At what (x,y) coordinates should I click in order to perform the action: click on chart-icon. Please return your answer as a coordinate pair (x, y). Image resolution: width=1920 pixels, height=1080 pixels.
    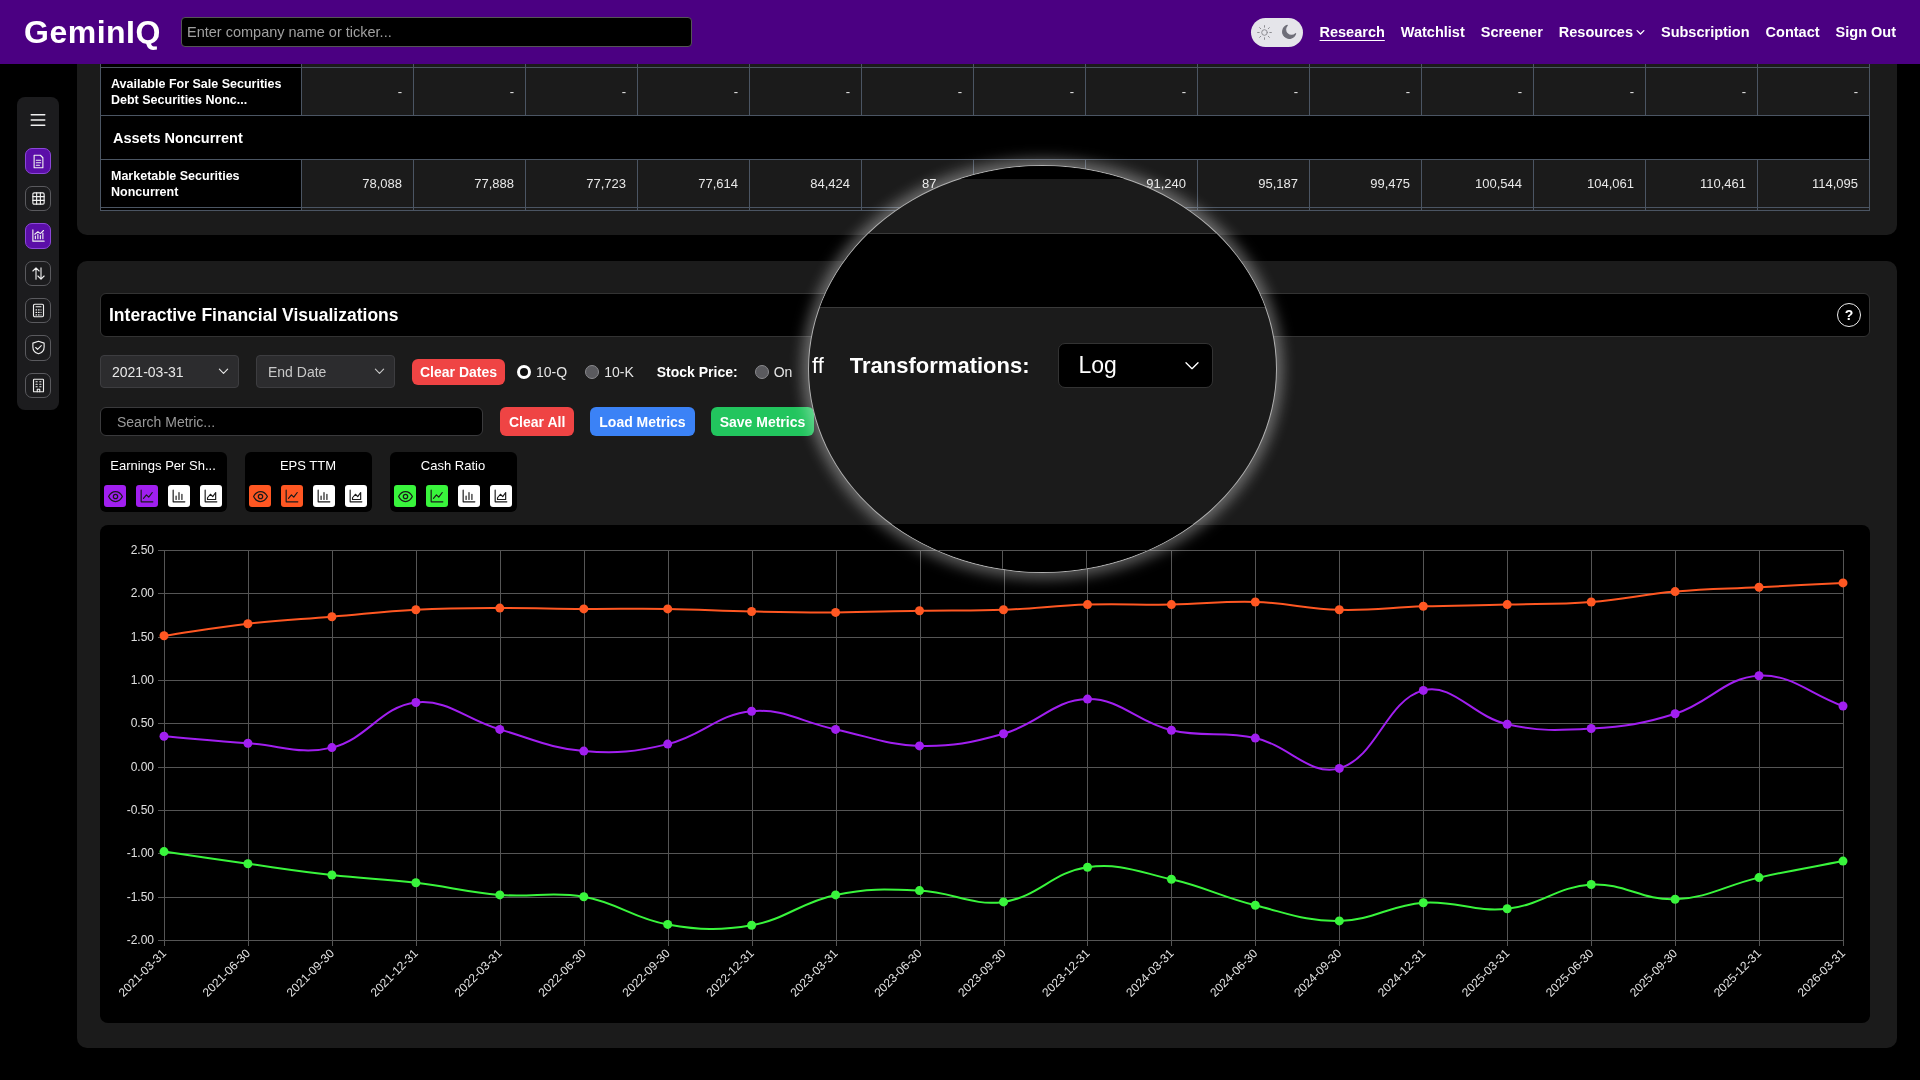
    Looking at the image, I should click on (38, 236).